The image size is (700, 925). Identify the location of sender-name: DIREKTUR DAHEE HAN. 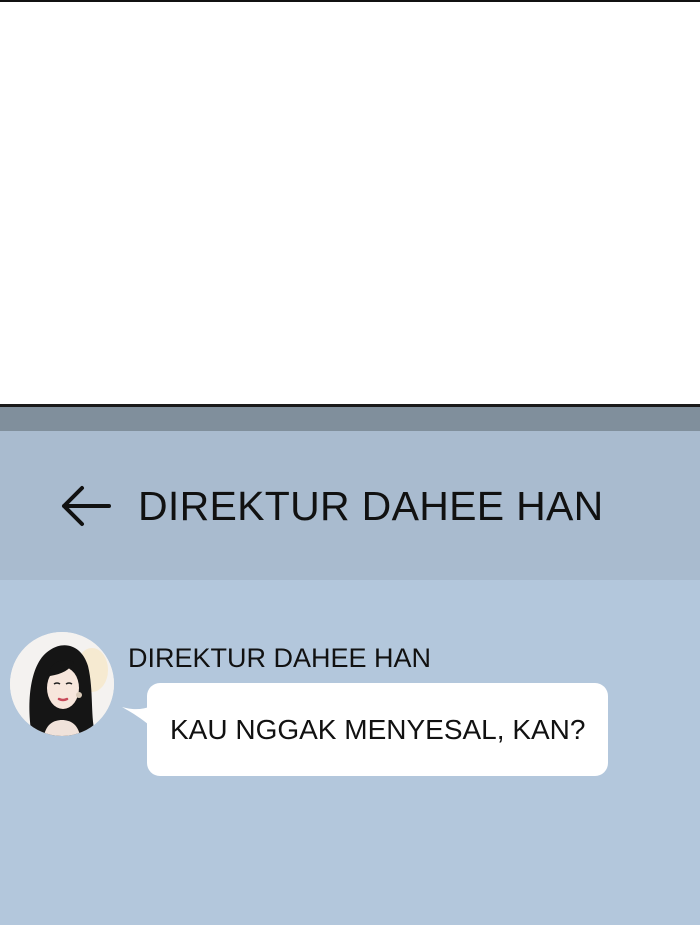
(280, 658).